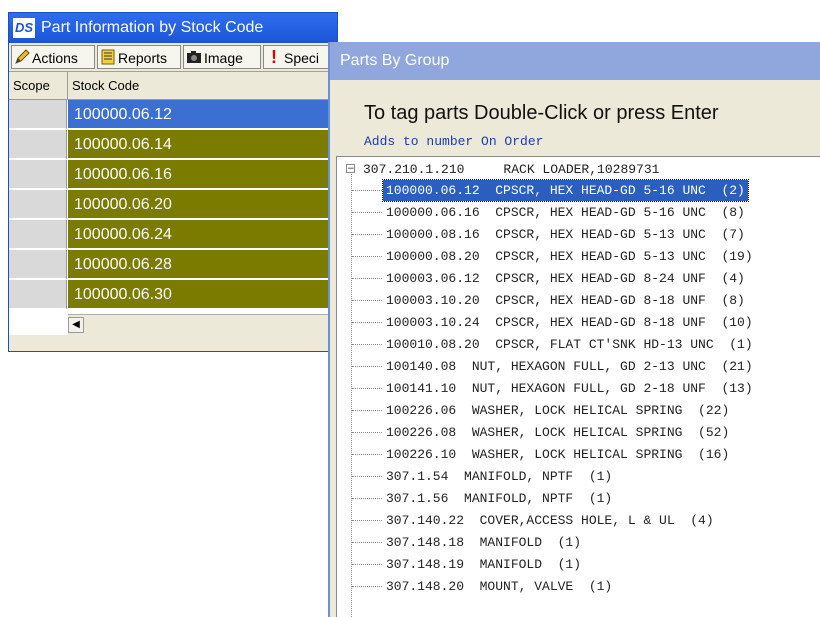 The height and width of the screenshot is (617, 820). Describe the element at coordinates (202, 86) in the screenshot. I see `col-header-stock-code: Stock Code` at that location.